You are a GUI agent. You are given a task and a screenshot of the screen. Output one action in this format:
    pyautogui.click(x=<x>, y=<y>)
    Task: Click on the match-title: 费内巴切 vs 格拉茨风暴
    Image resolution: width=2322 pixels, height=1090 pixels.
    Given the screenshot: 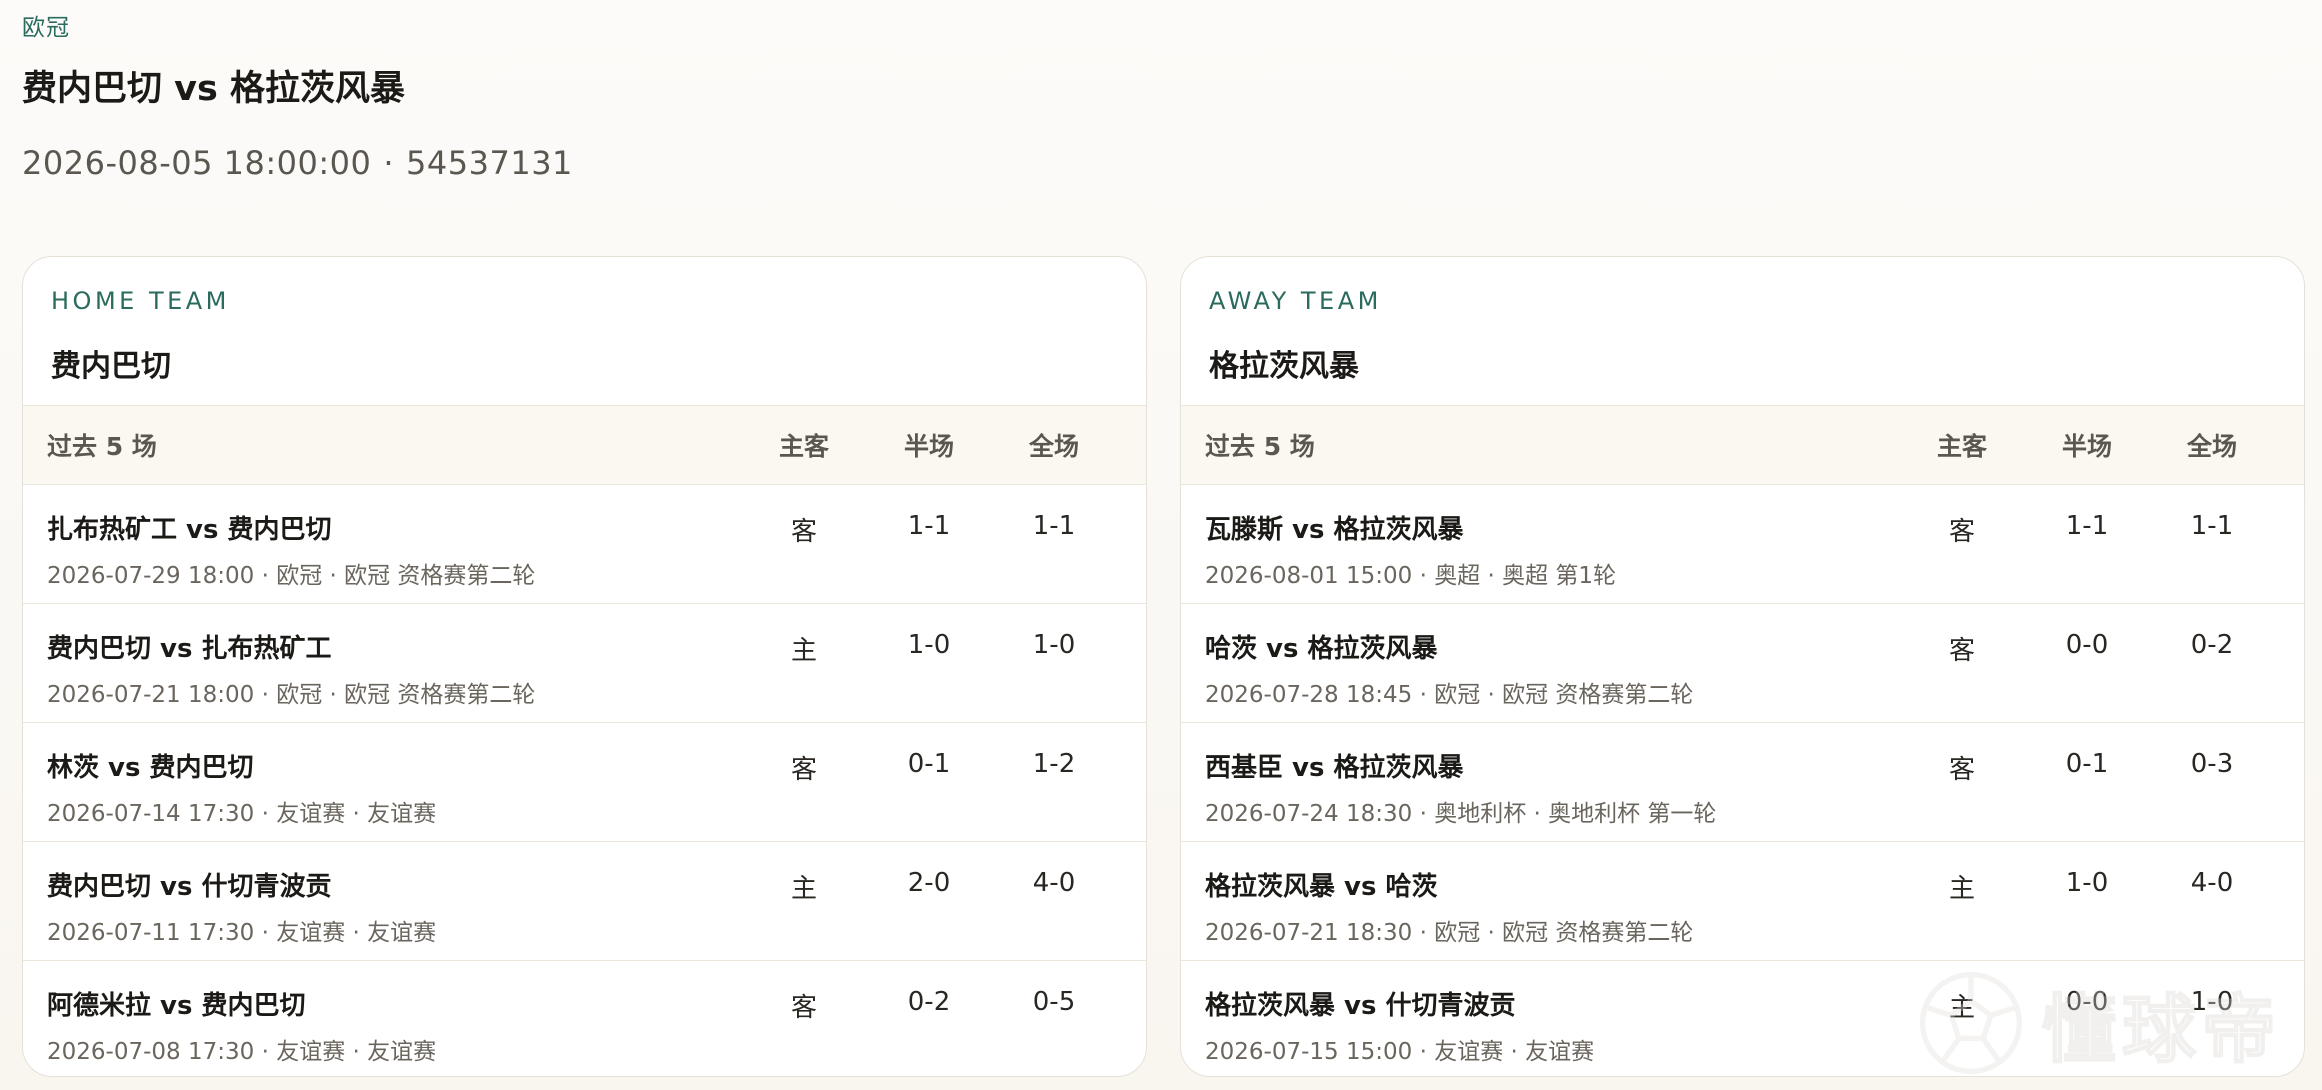 What is the action you would take?
    pyautogui.click(x=214, y=89)
    